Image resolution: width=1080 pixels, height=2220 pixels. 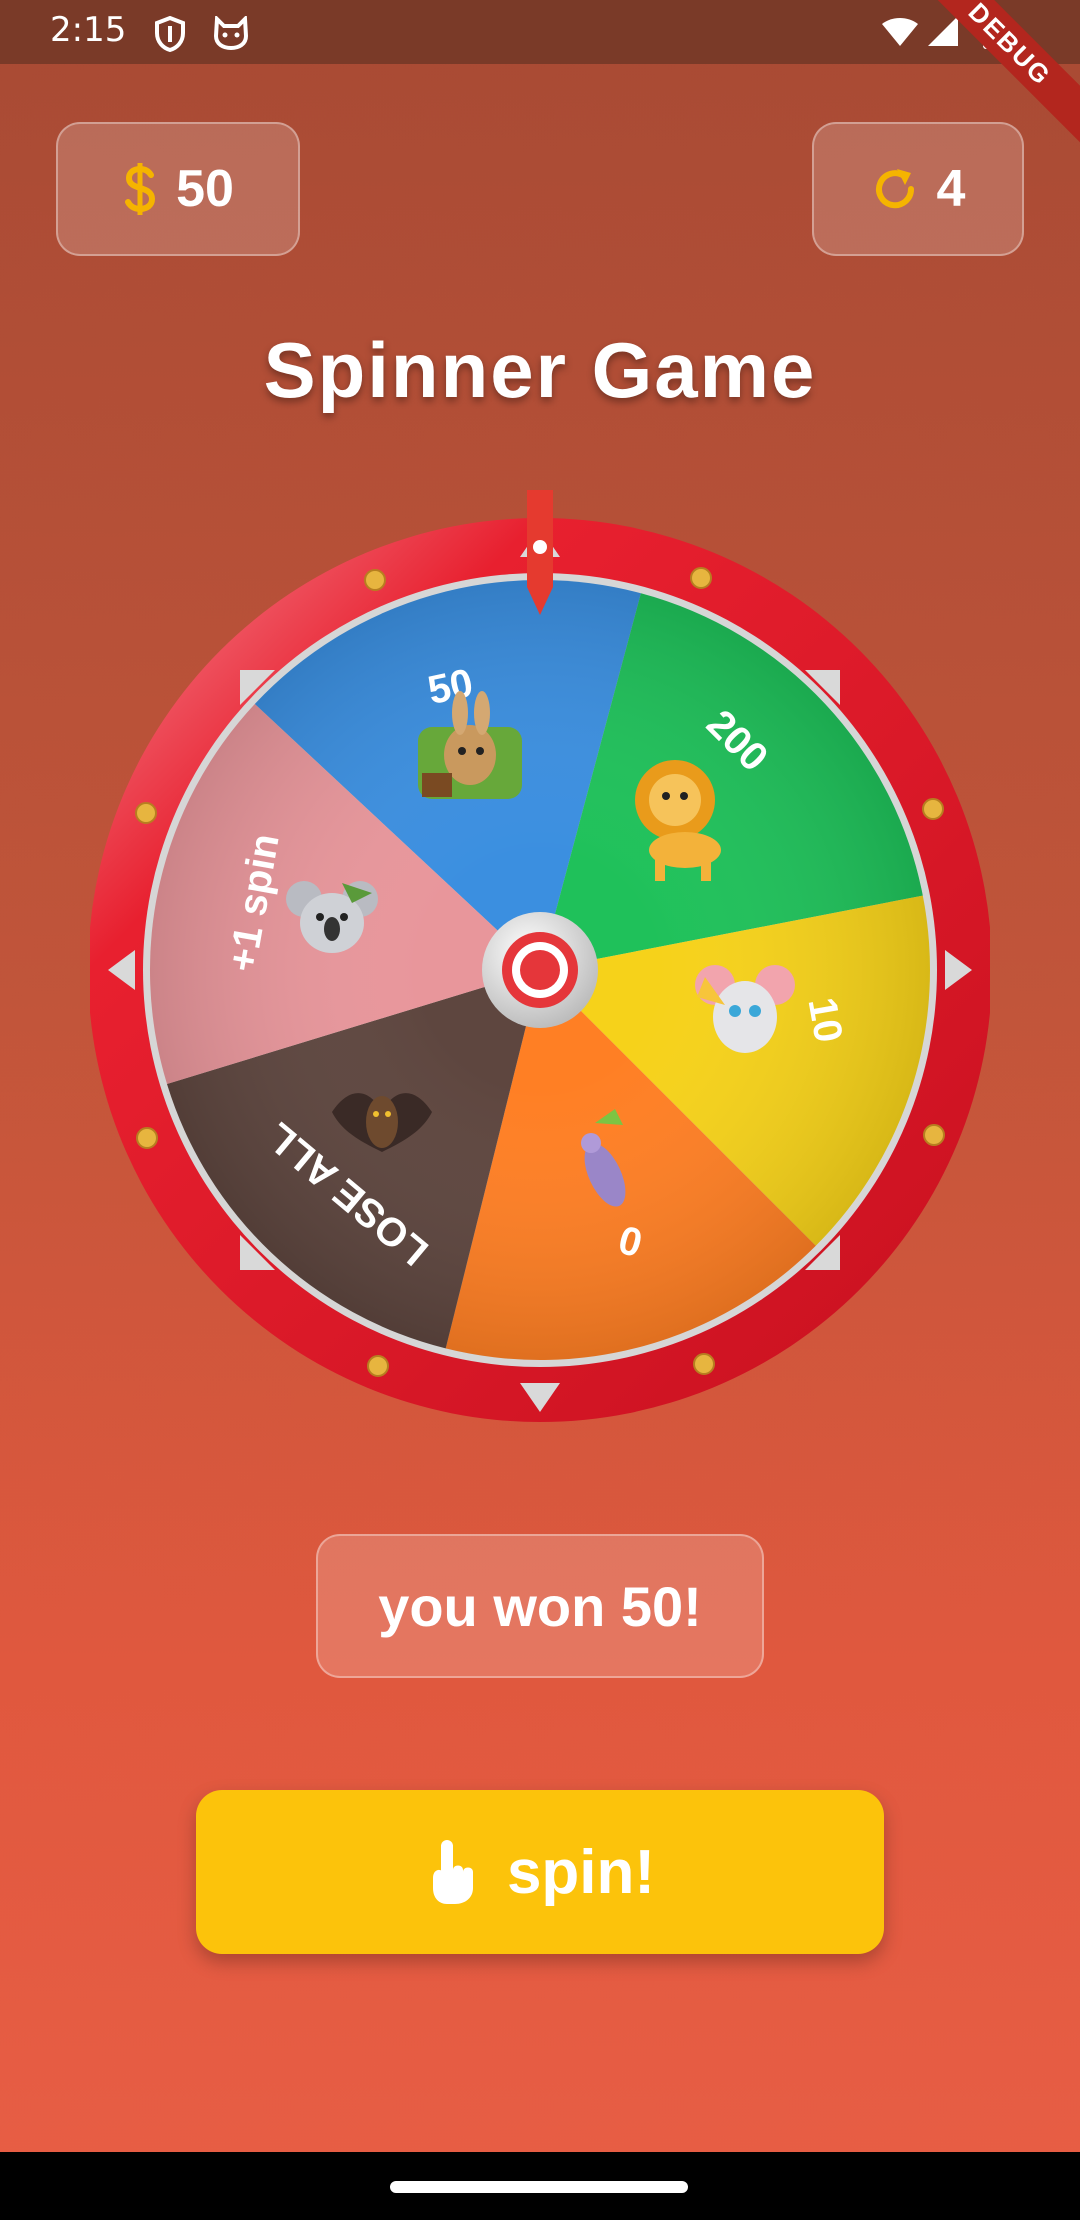 What do you see at coordinates (205, 189) in the screenshot?
I see `coins-value: 50` at bounding box center [205, 189].